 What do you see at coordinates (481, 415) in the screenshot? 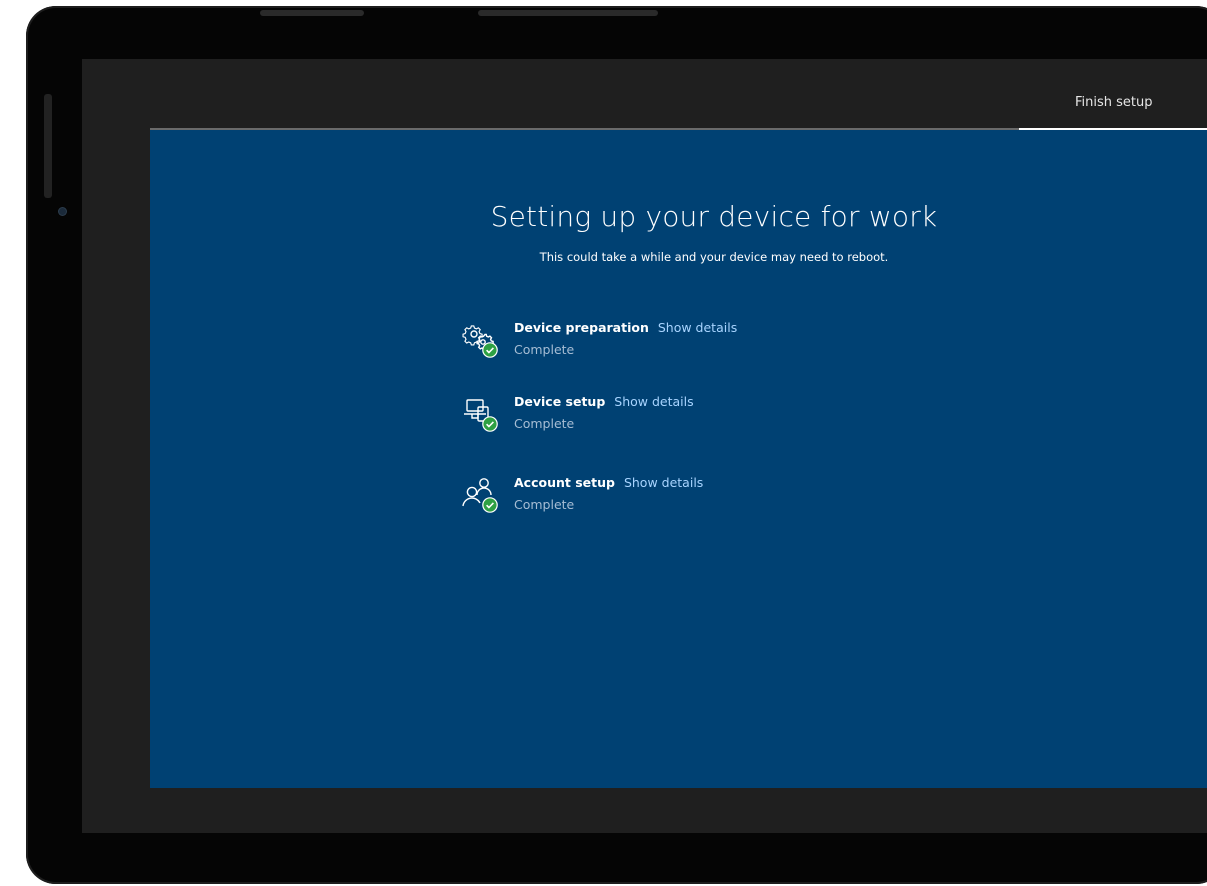
I see `devices-icon` at bounding box center [481, 415].